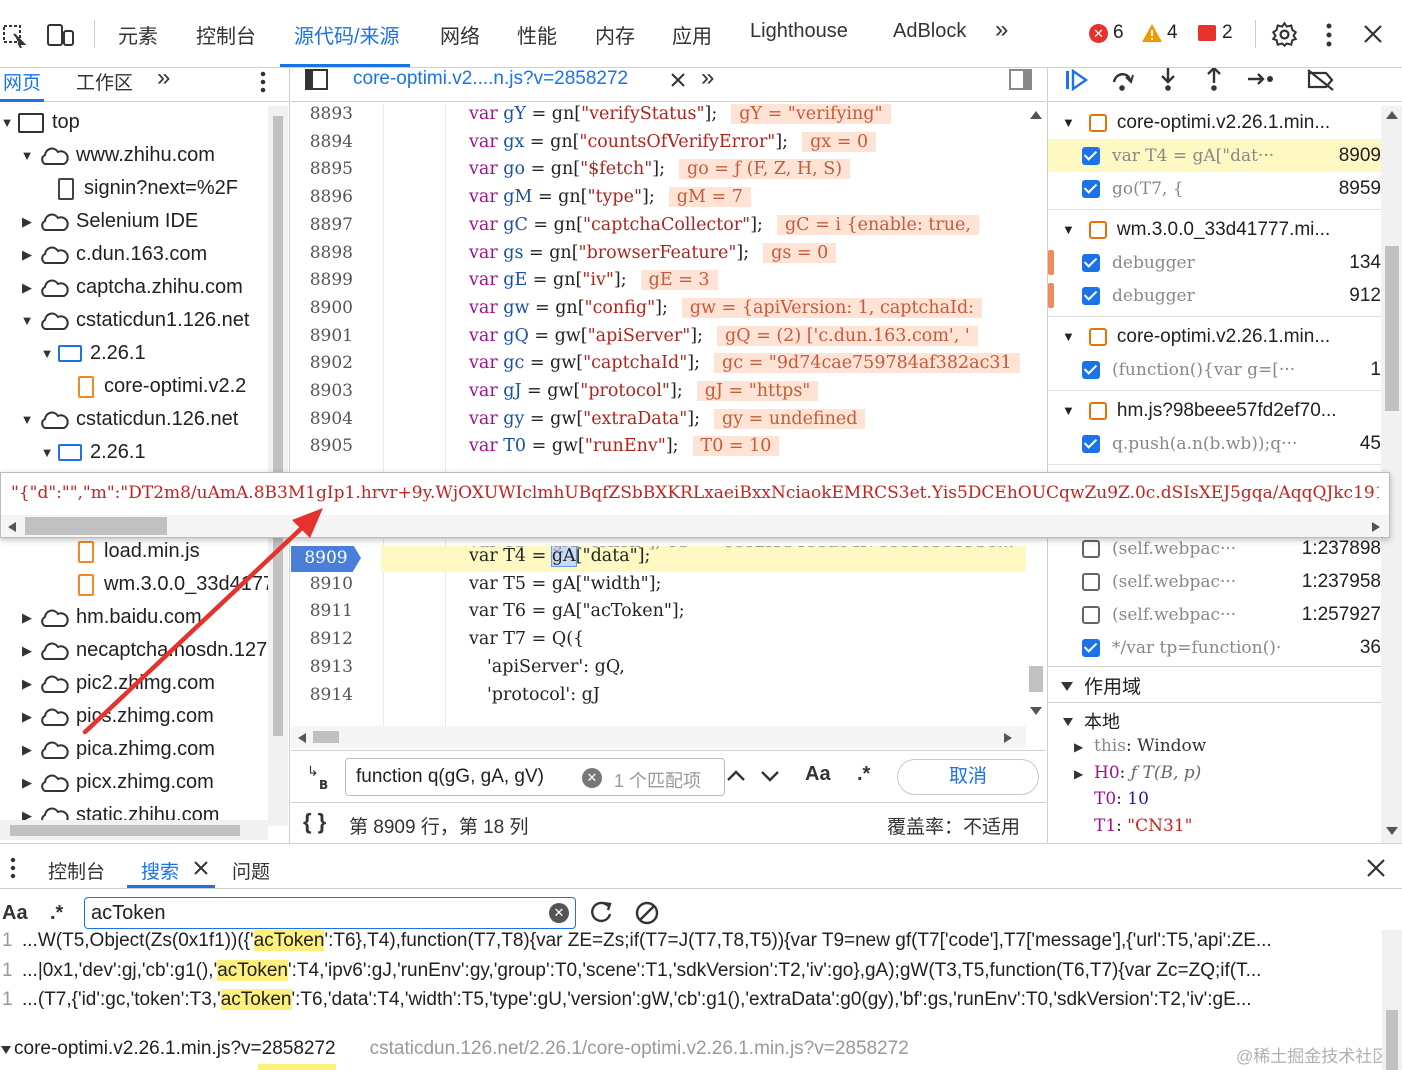  Describe the element at coordinates (322, 114) in the screenshot. I see `line-number: 8893` at that location.